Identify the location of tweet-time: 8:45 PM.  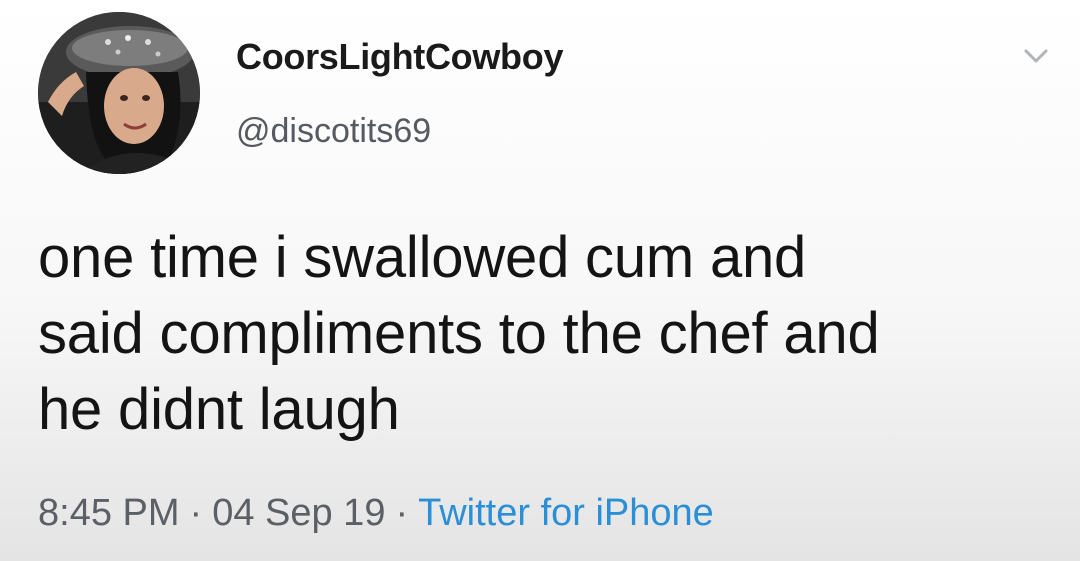
(109, 513).